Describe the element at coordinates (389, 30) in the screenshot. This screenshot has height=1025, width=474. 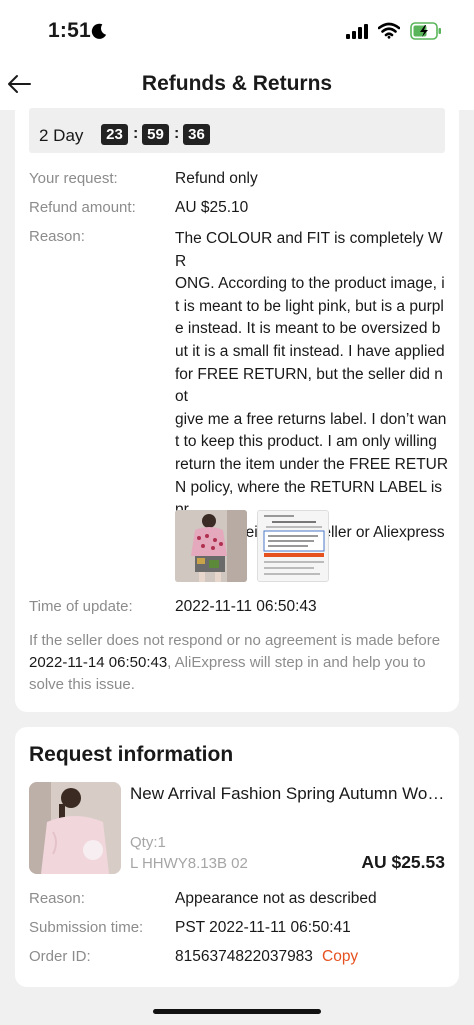
I see `wifi-icon` at that location.